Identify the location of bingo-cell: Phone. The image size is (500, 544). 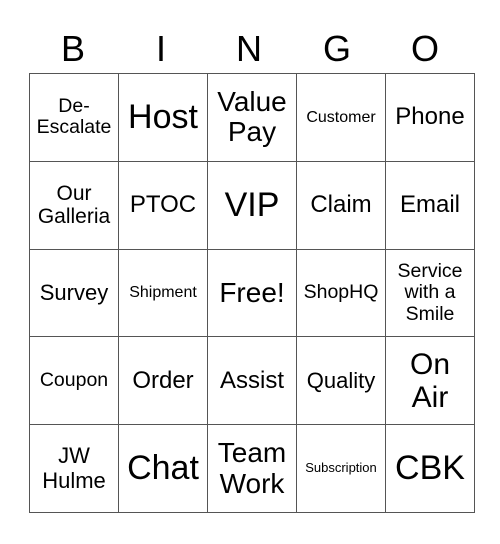
(430, 117).